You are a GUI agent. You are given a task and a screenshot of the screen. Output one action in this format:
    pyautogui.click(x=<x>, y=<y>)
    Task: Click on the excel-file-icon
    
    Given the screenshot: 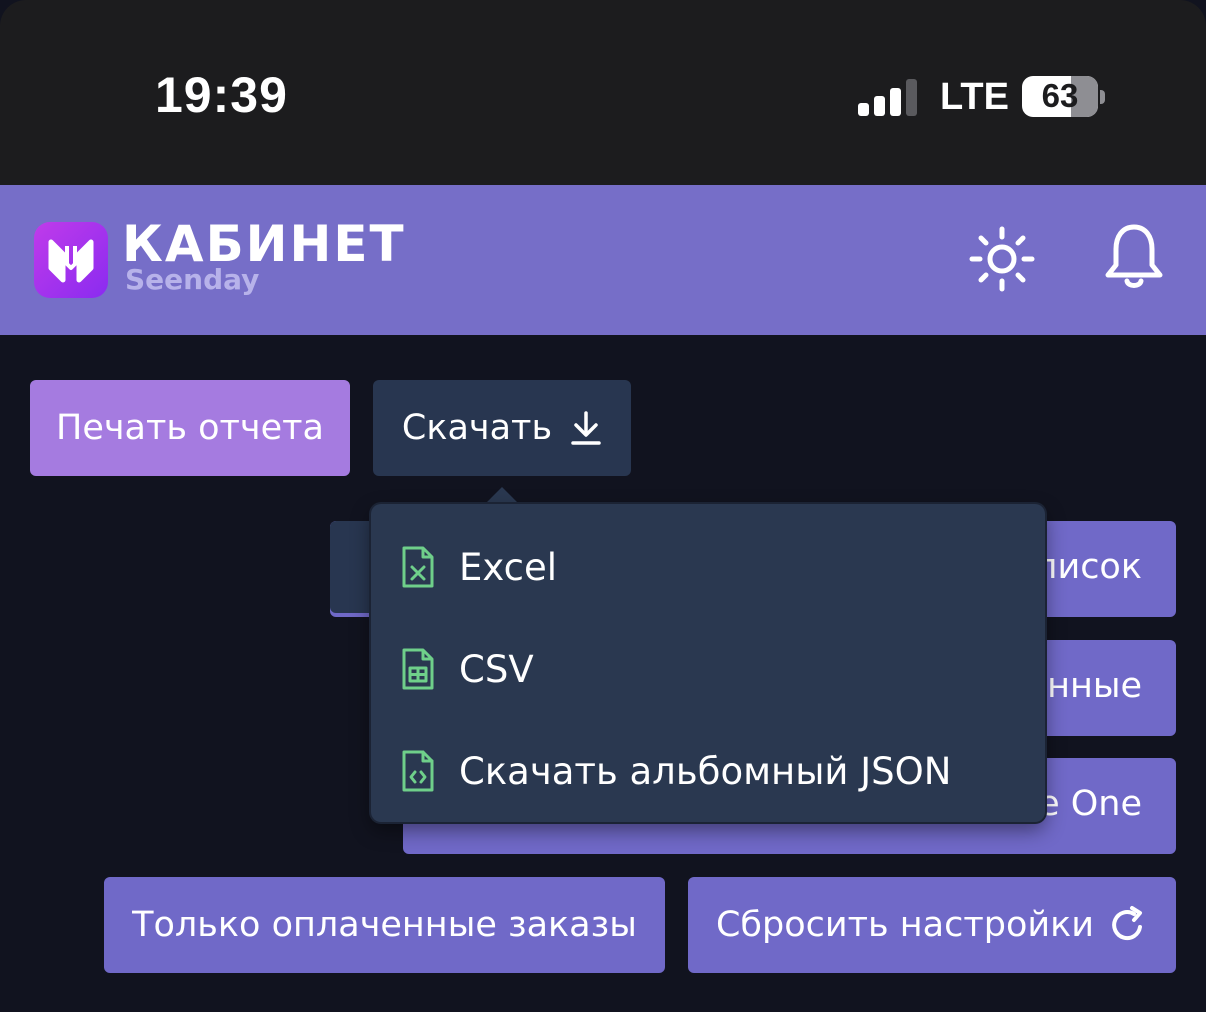 What is the action you would take?
    pyautogui.click(x=418, y=567)
    